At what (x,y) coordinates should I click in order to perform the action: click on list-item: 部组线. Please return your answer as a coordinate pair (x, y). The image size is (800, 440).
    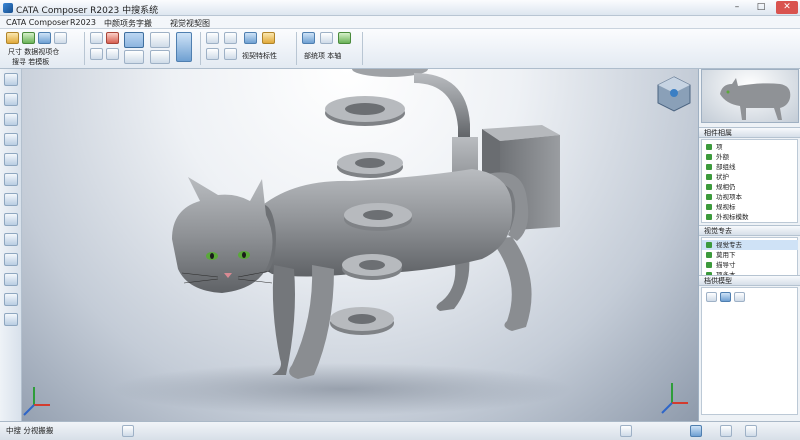
    Looking at the image, I should click on (750, 167).